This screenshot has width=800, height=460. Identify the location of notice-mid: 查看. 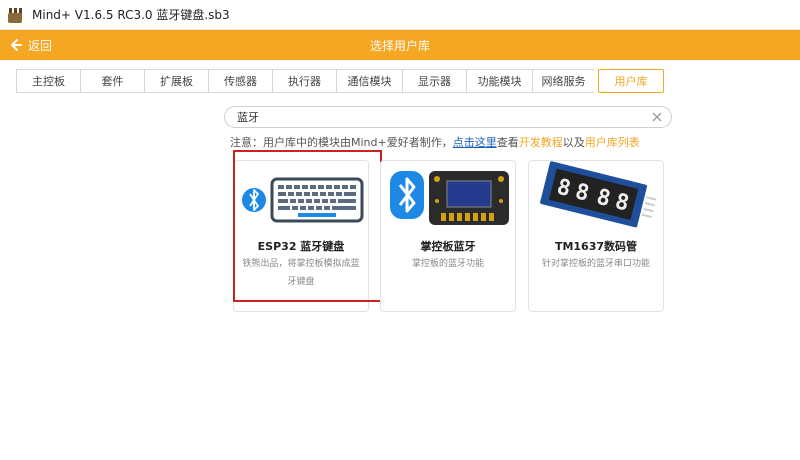
(507, 142).